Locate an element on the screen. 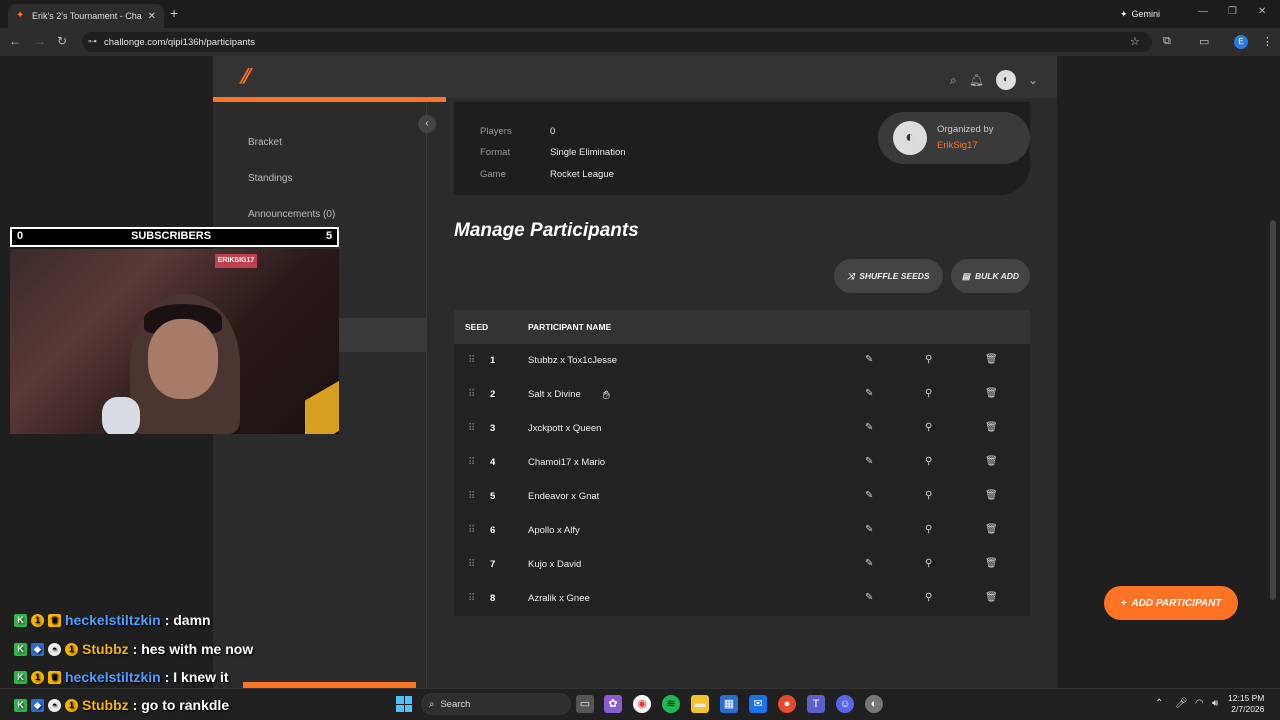 This screenshot has height=720, width=1280. taskbar-clock: 12:15 PM 2/7/2026 is located at coordinates (1246, 704).